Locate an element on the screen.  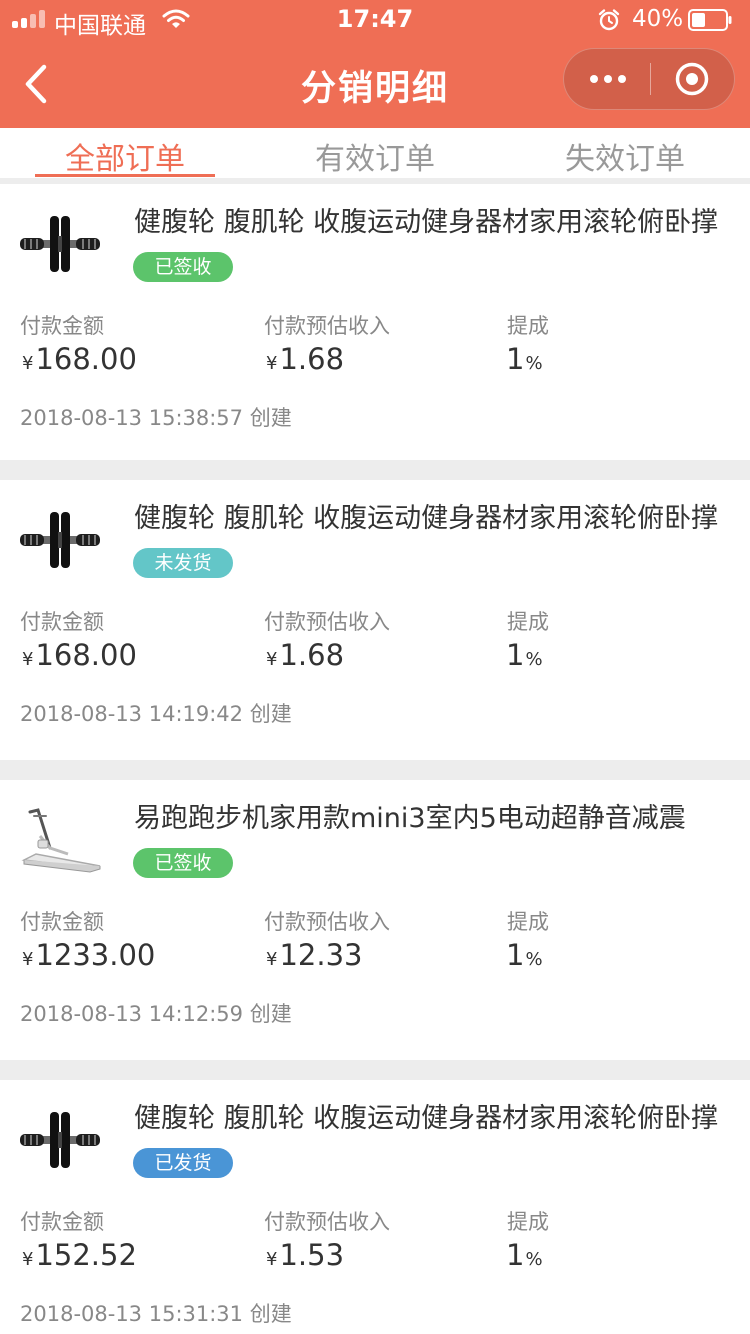
created-time: 2018-08-13 15:31:31 创建 is located at coordinates (156, 1313).